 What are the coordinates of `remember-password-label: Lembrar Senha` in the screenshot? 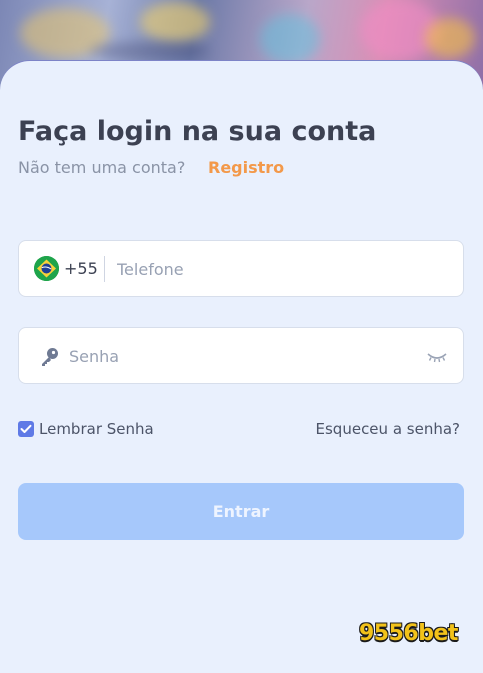 It's located at (96, 429).